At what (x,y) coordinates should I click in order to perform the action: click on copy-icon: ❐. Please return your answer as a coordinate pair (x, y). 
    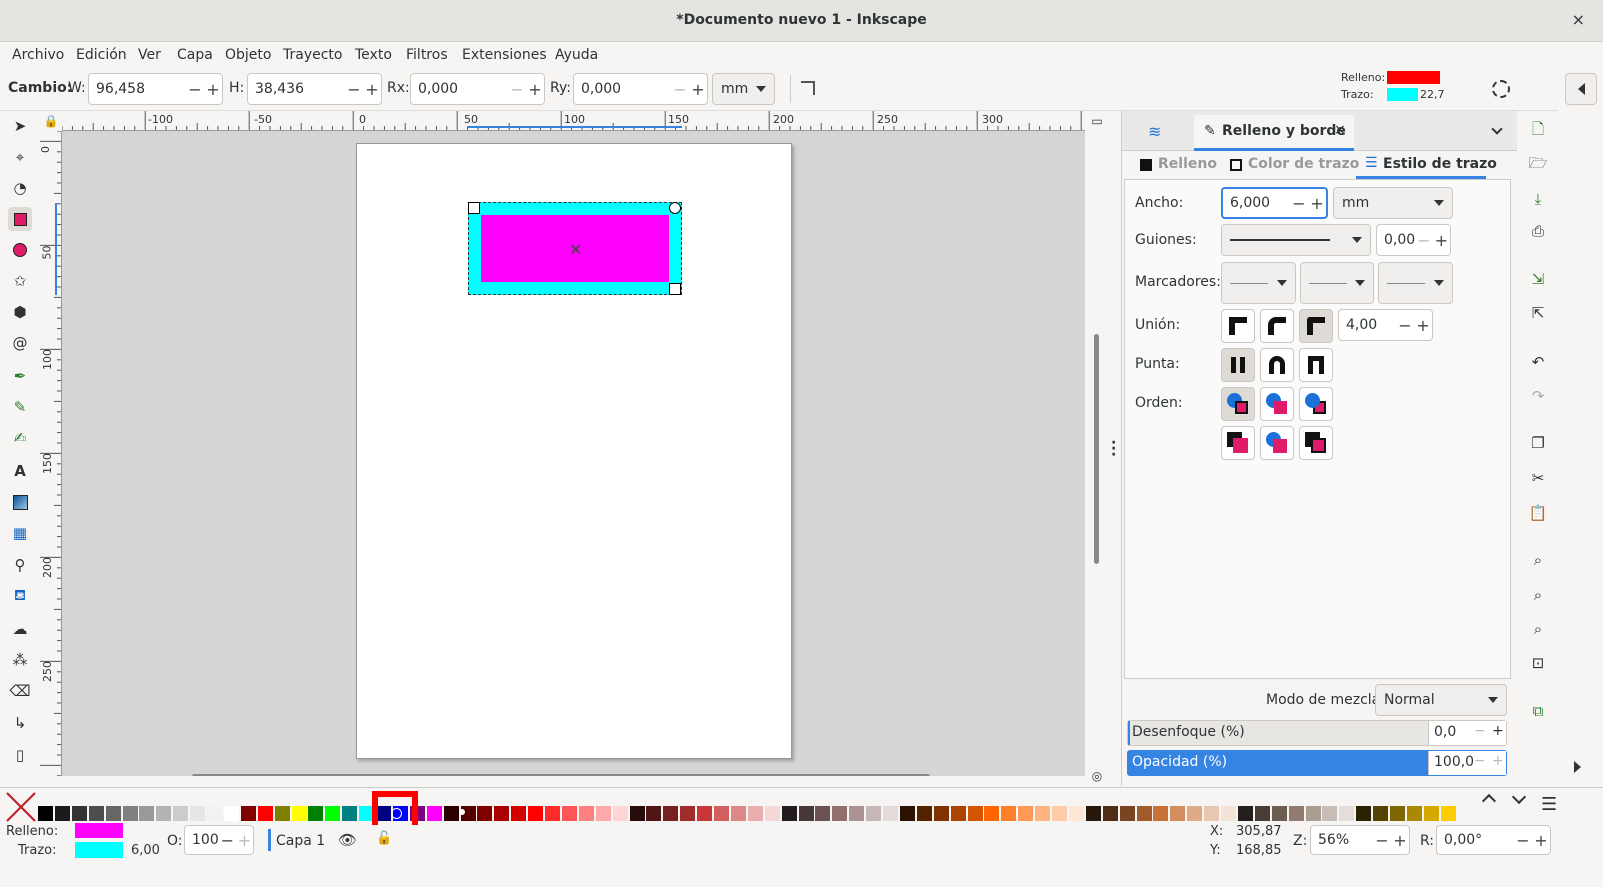
    Looking at the image, I should click on (1538, 443).